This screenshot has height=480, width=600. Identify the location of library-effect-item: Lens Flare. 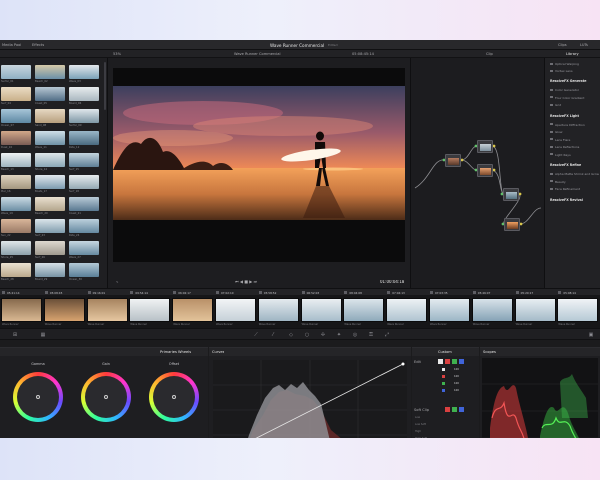
(562, 140).